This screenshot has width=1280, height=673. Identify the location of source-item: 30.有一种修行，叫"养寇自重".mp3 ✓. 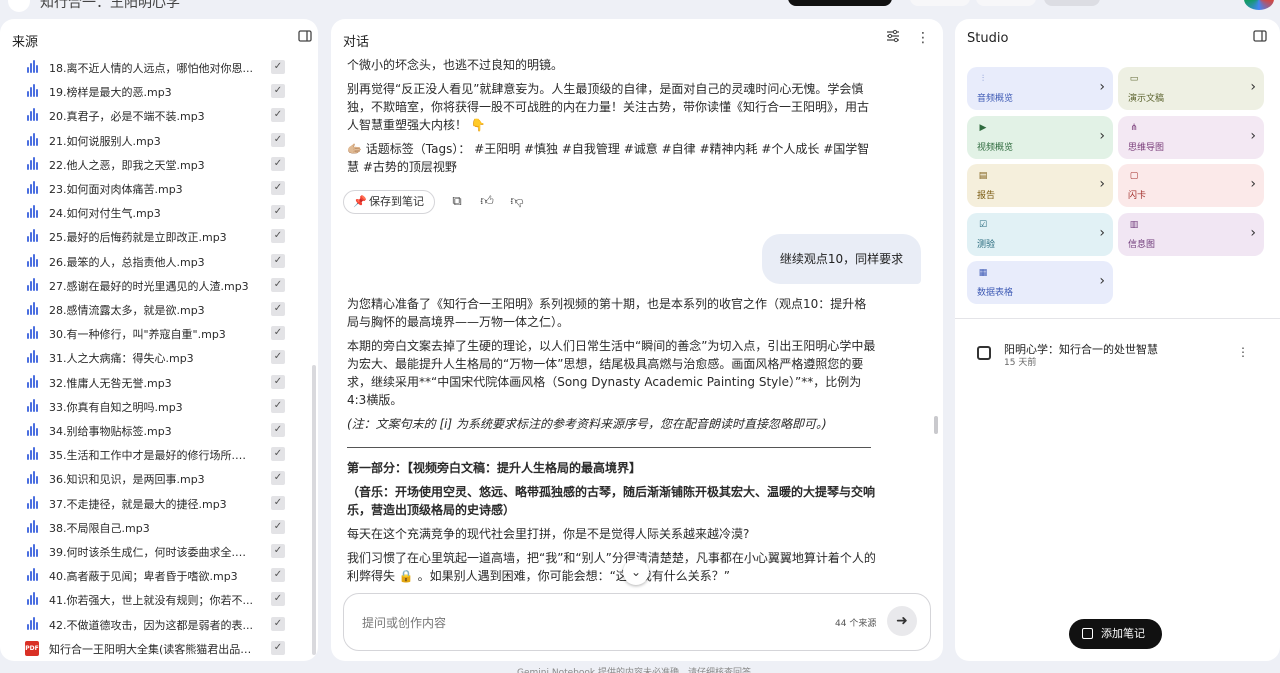
(159, 334).